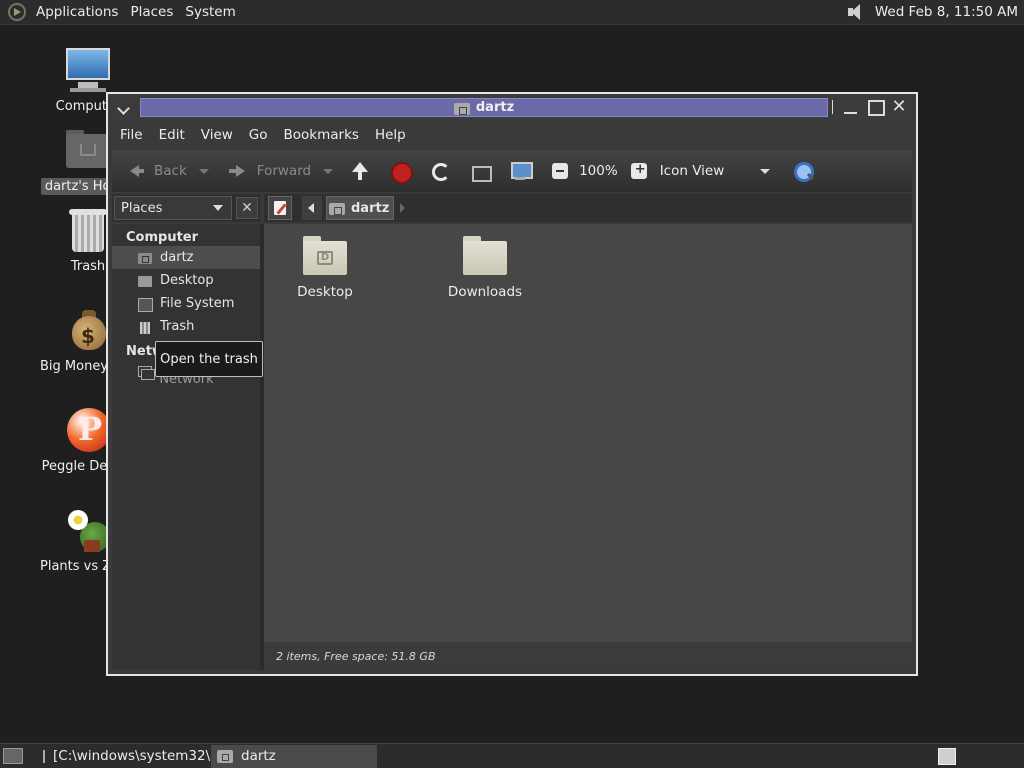  What do you see at coordinates (512, 755) in the screenshot?
I see `bottom-panel: [C:\windows\system32\cmd.exe] dartz` at bounding box center [512, 755].